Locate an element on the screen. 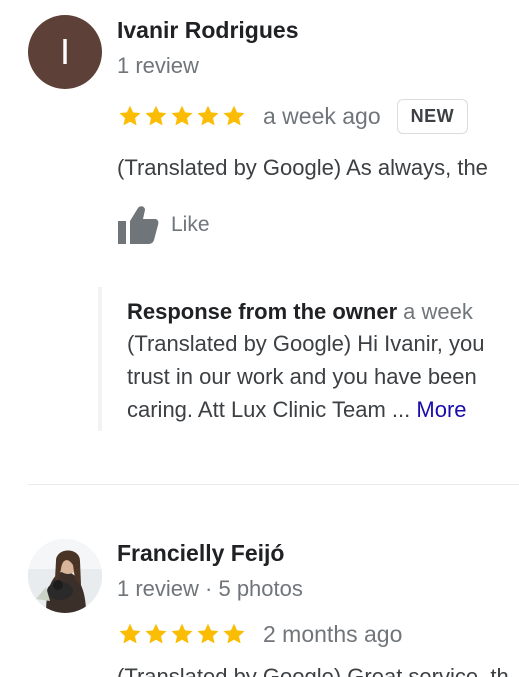 Image resolution: width=519 pixels, height=677 pixels. owner-response-line: trust in our work and you have been is located at coordinates (302, 376).